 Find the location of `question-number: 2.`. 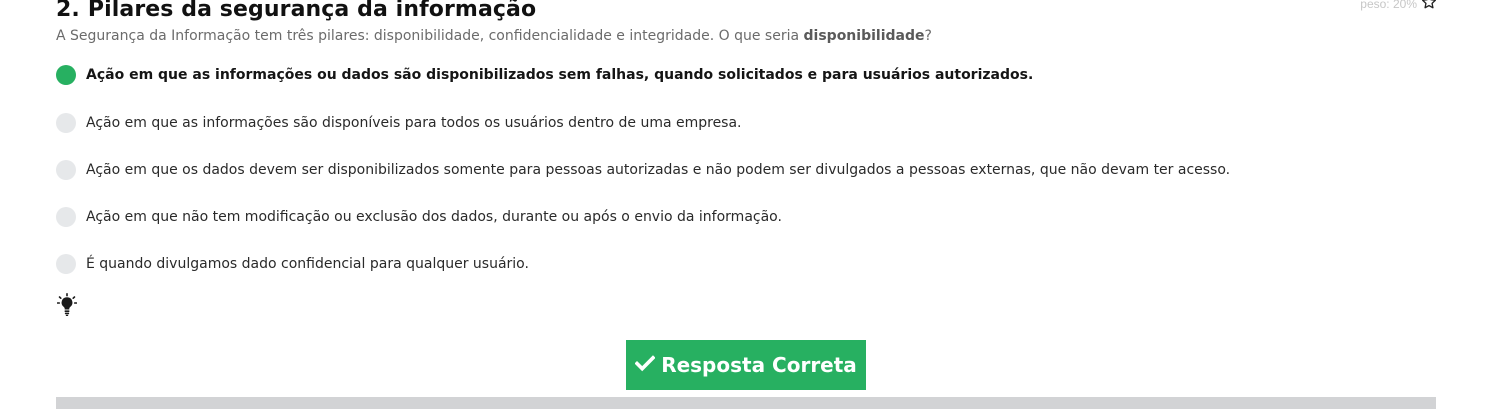

question-number: 2. is located at coordinates (68, 11).